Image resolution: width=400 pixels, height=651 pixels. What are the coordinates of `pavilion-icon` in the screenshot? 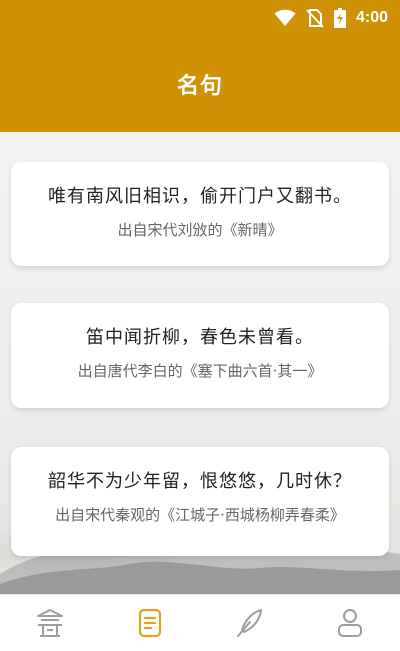 It's located at (50, 623).